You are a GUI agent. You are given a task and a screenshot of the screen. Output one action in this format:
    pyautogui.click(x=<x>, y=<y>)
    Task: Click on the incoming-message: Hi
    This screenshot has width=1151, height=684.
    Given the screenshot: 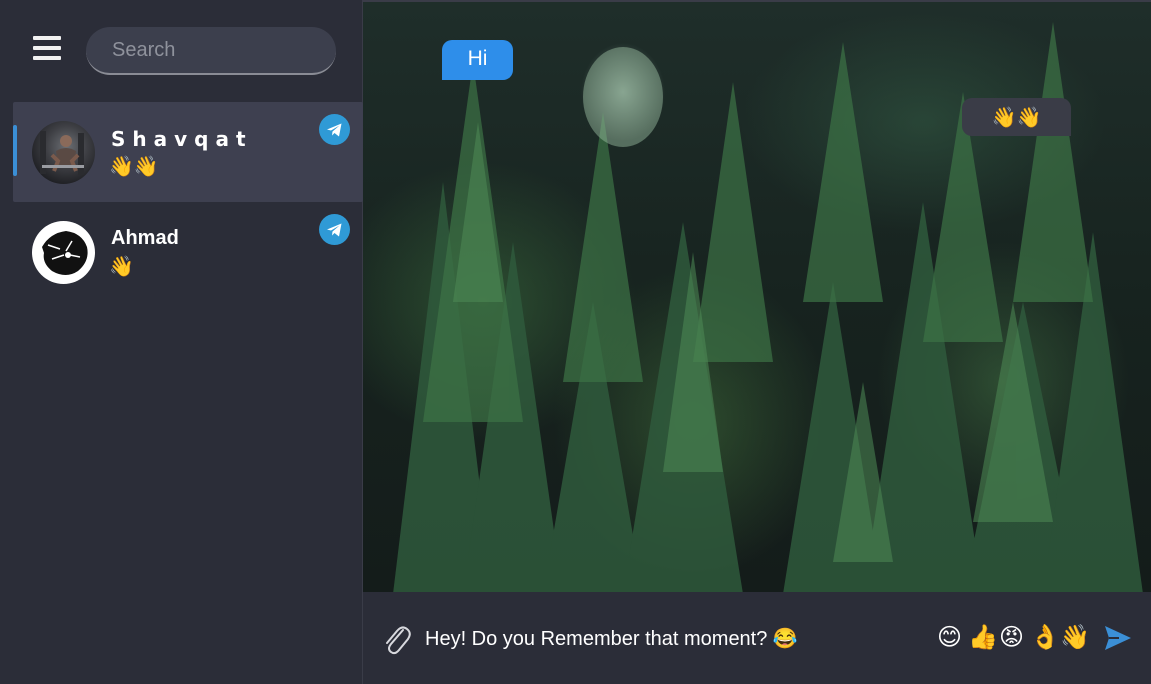 What is the action you would take?
    pyautogui.click(x=477, y=60)
    